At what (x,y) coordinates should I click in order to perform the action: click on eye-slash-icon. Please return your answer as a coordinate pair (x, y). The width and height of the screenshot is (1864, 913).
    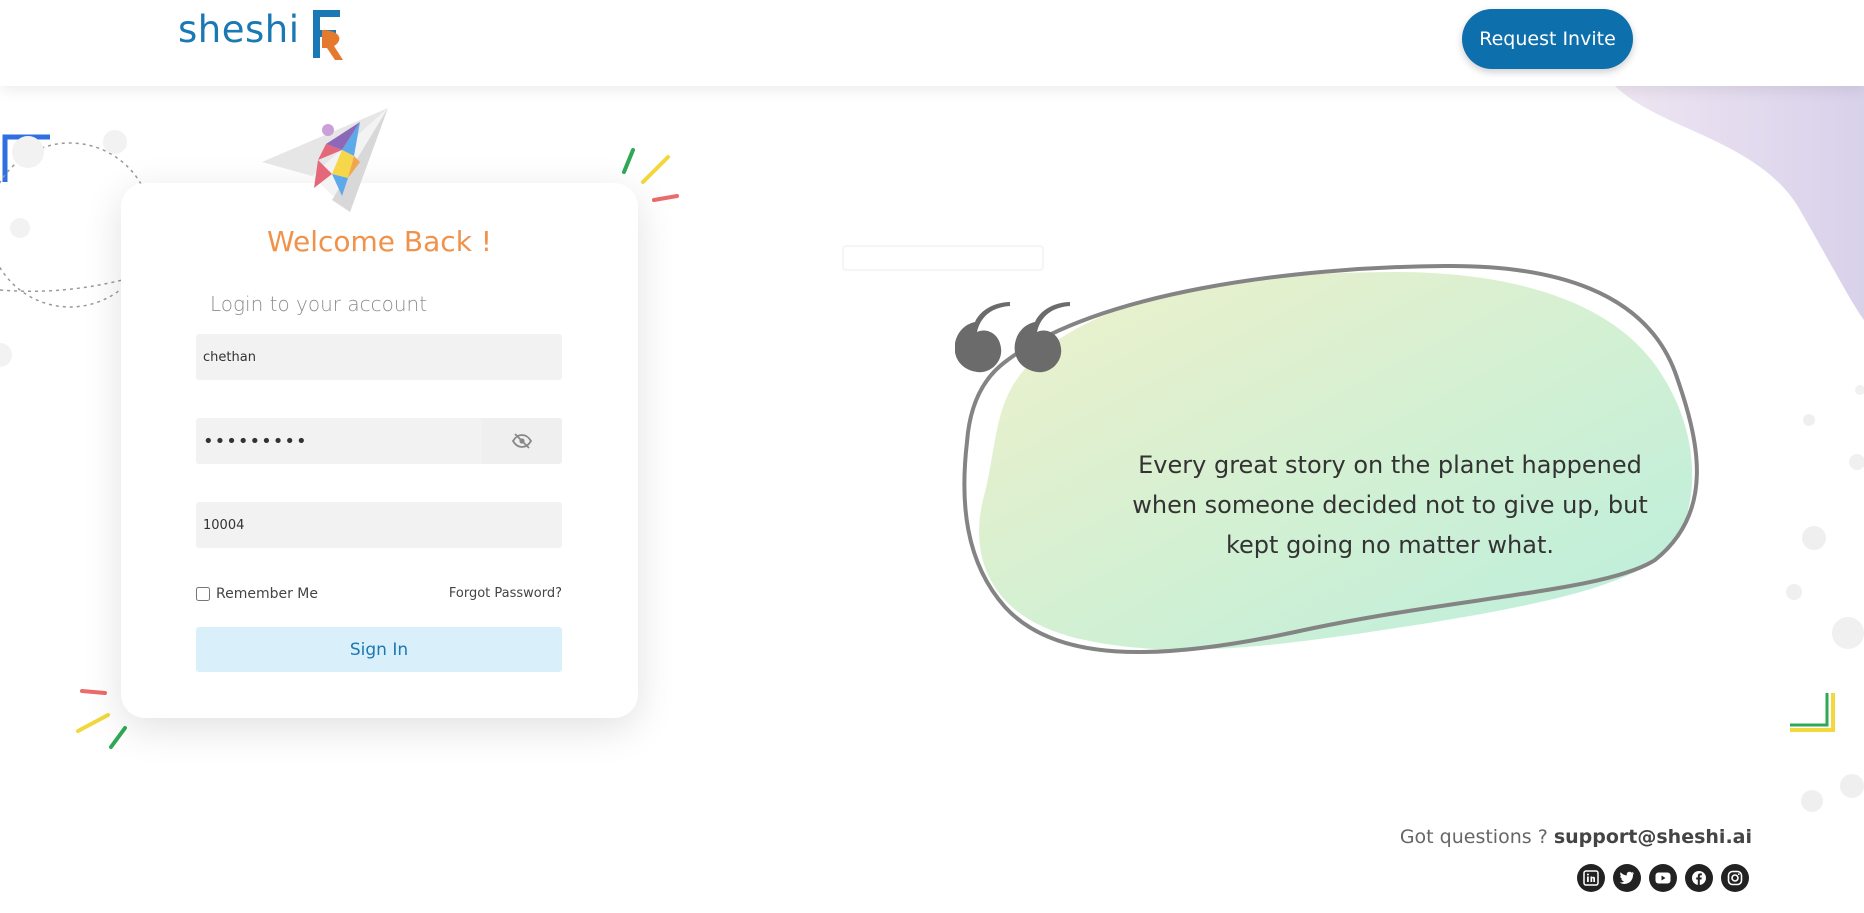
    Looking at the image, I should click on (522, 441).